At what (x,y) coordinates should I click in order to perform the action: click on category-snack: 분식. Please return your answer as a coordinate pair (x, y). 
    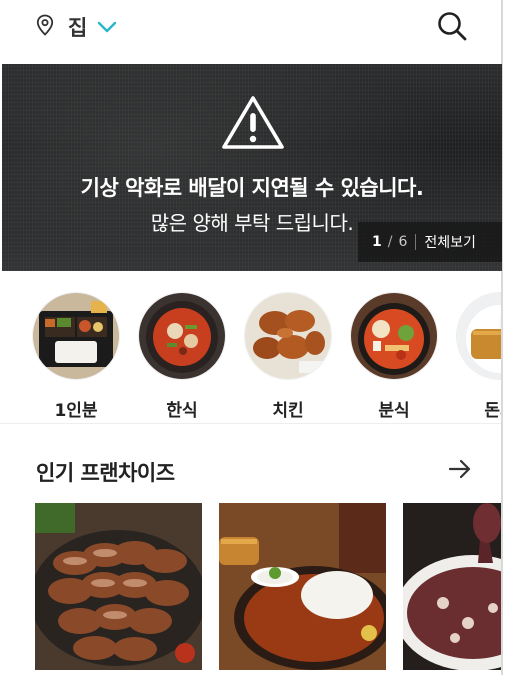
    Looking at the image, I should click on (394, 356).